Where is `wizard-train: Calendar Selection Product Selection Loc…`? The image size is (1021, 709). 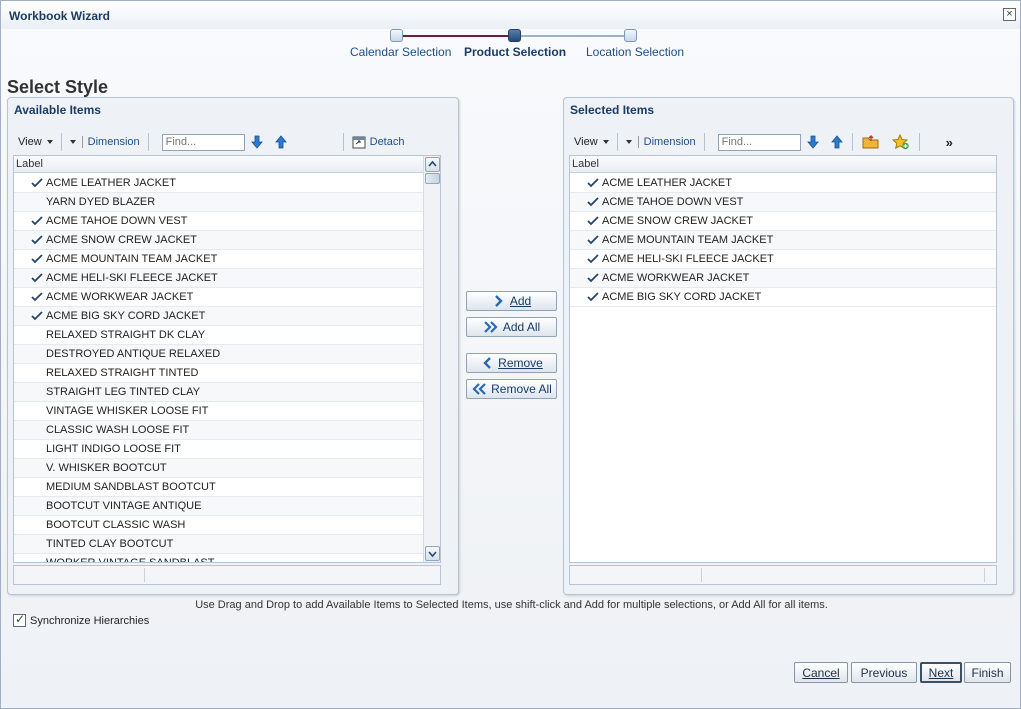 wizard-train: Calendar Selection Product Selection Loc… is located at coordinates (512, 47).